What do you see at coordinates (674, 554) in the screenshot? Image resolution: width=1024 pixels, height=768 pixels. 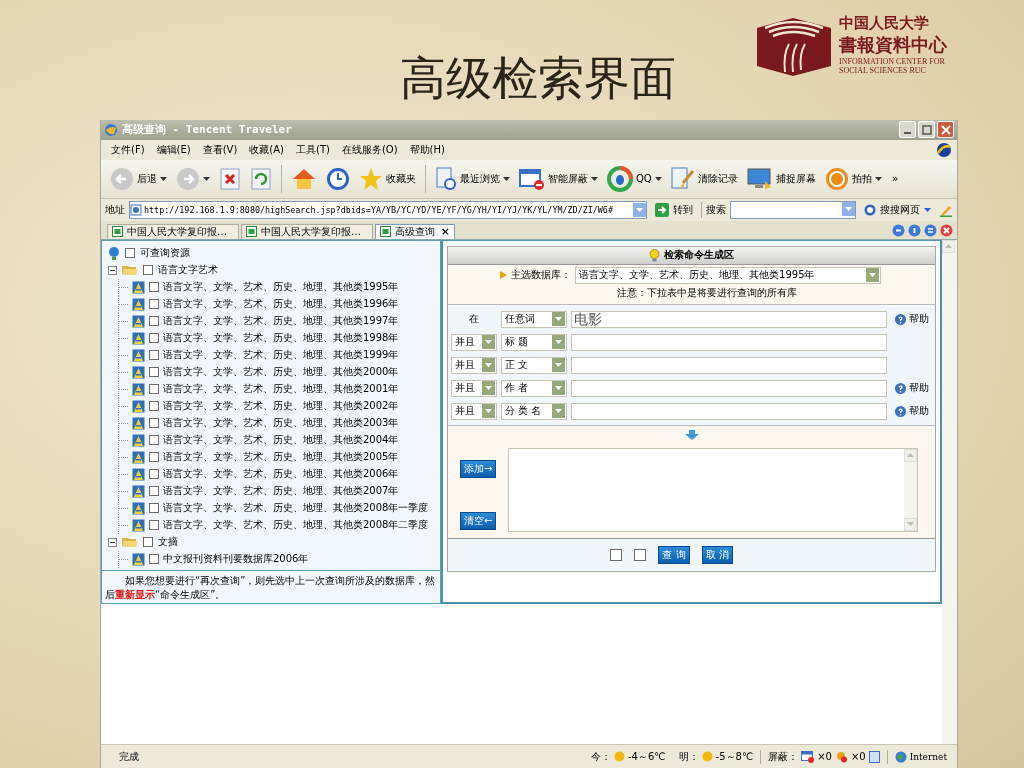 I see `query-button: 查 询` at bounding box center [674, 554].